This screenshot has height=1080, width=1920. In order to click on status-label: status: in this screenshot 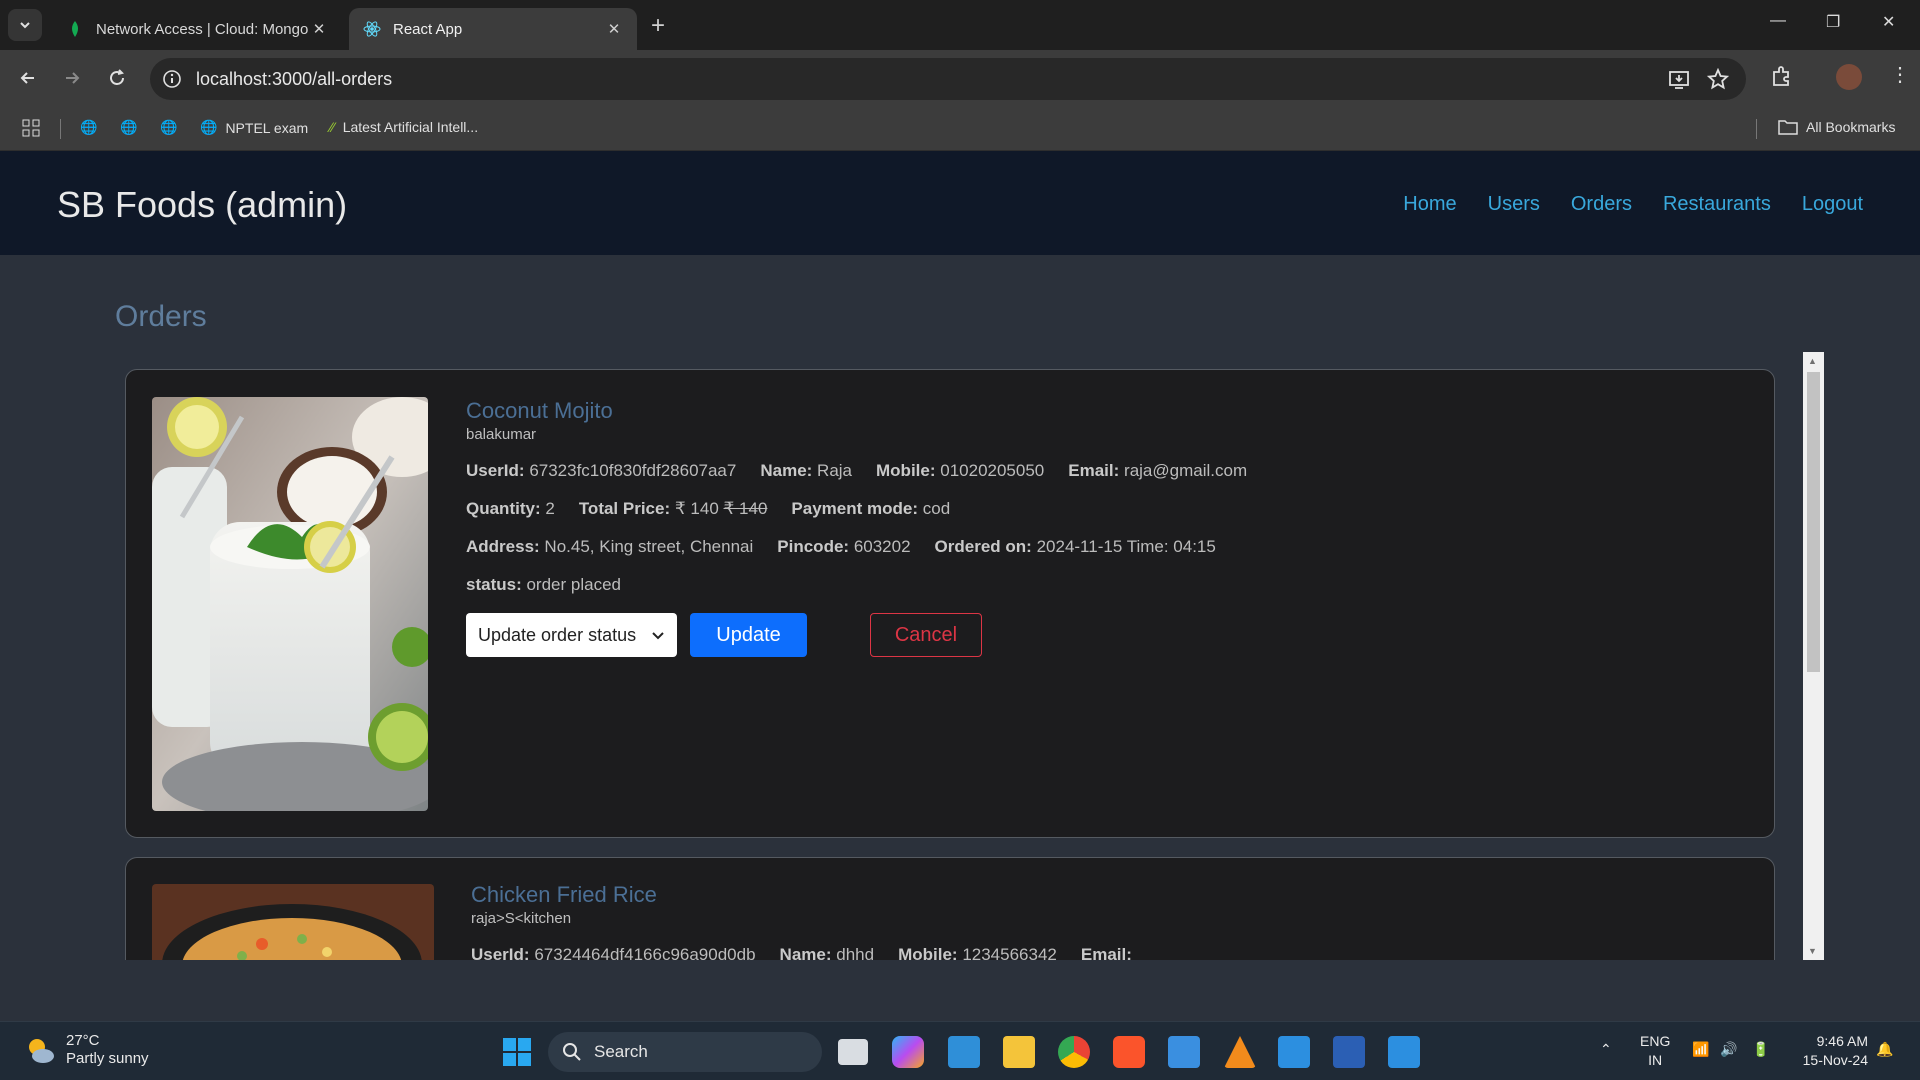, I will do `click(494, 584)`.